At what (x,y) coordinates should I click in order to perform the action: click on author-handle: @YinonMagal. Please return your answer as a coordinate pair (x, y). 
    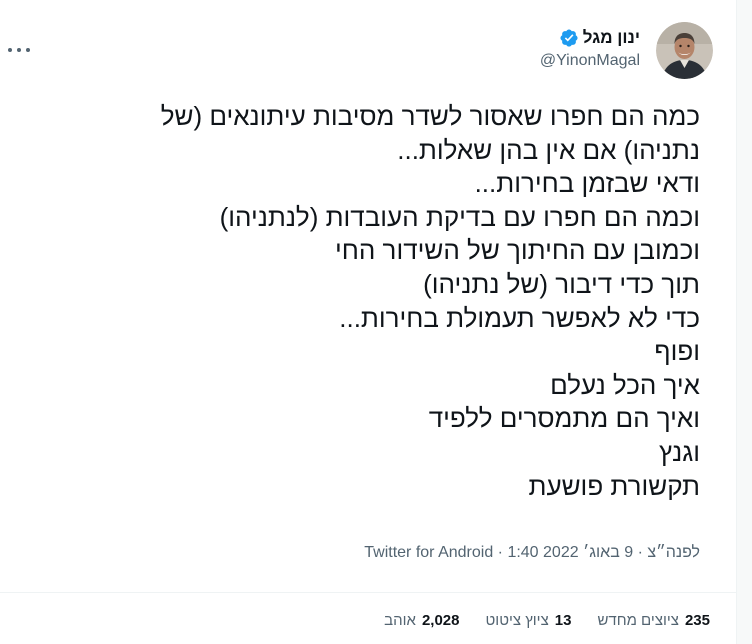
    Looking at the image, I should click on (590, 61).